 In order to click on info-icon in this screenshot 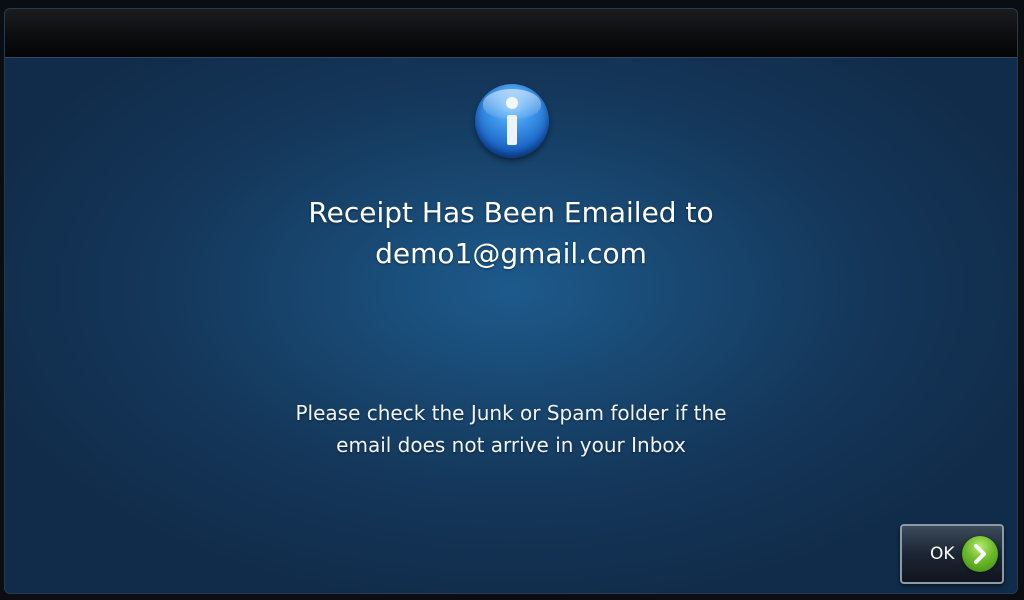, I will do `click(512, 121)`.